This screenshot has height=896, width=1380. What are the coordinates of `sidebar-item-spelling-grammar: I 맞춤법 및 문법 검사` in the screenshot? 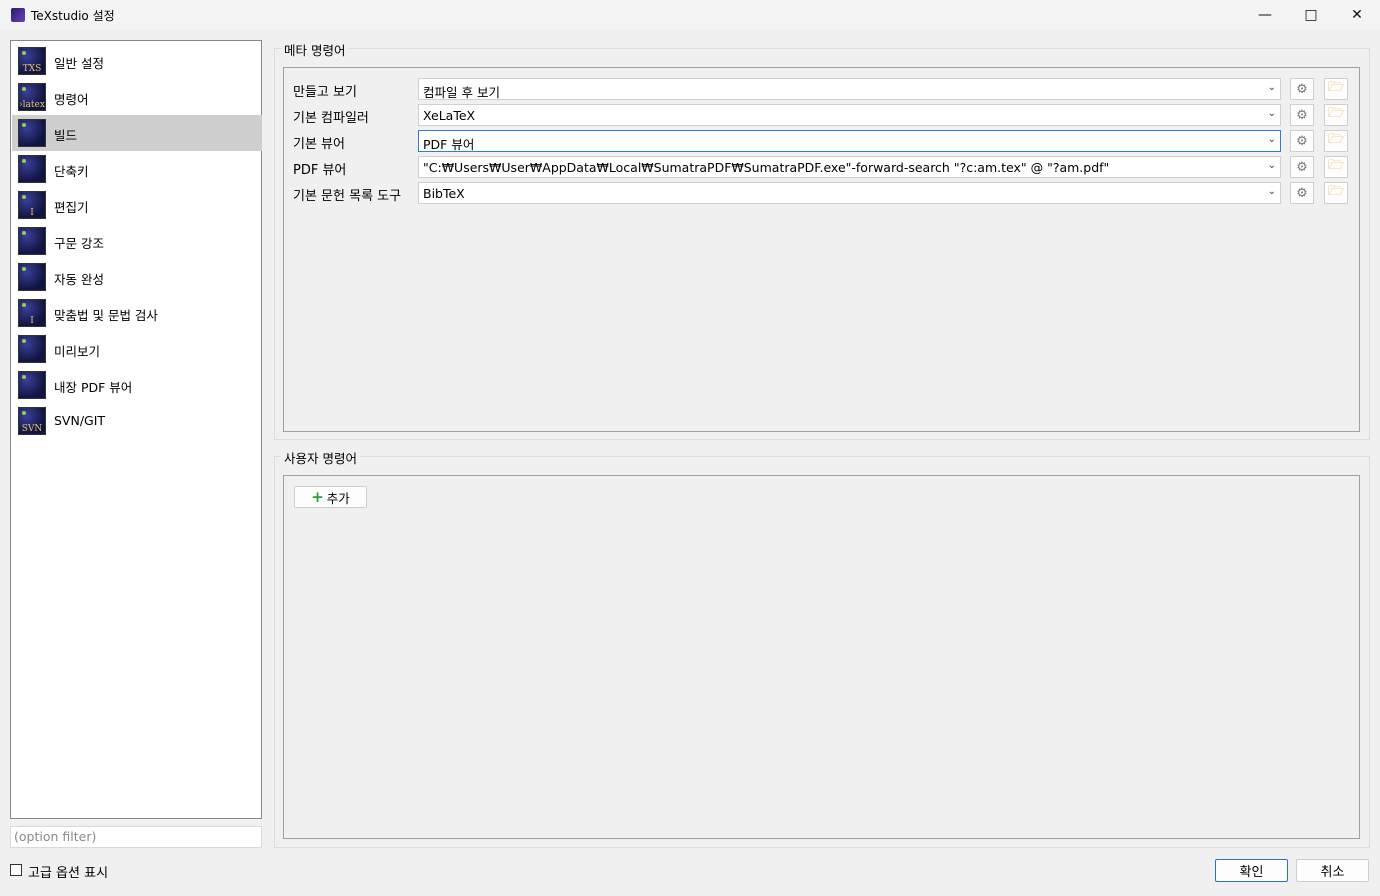 It's located at (137, 313).